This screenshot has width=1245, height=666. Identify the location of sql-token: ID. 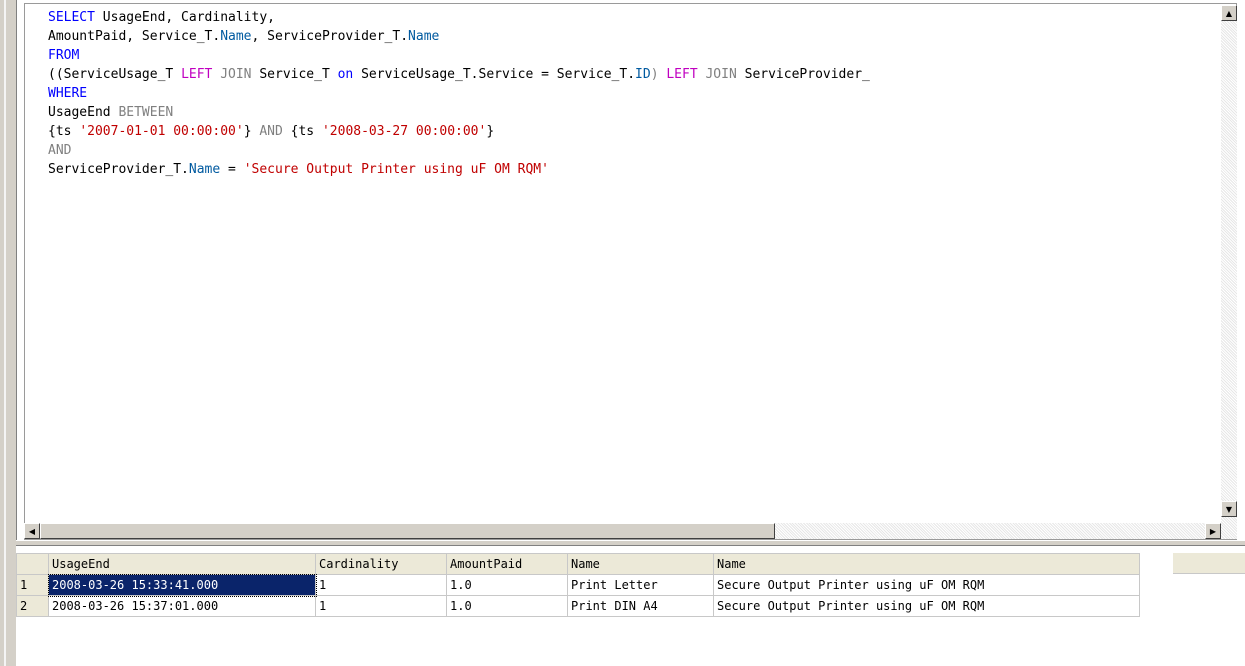
(643, 74).